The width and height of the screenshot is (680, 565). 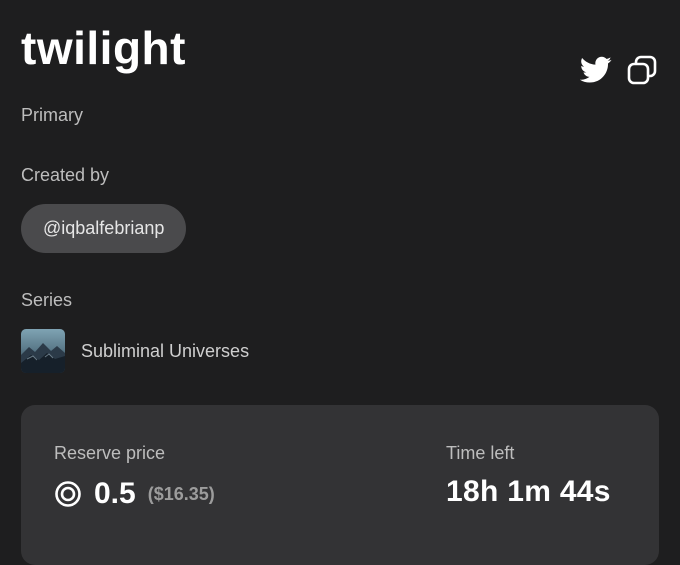 I want to click on reserve-price-usd: ($16.35), so click(x=181, y=493).